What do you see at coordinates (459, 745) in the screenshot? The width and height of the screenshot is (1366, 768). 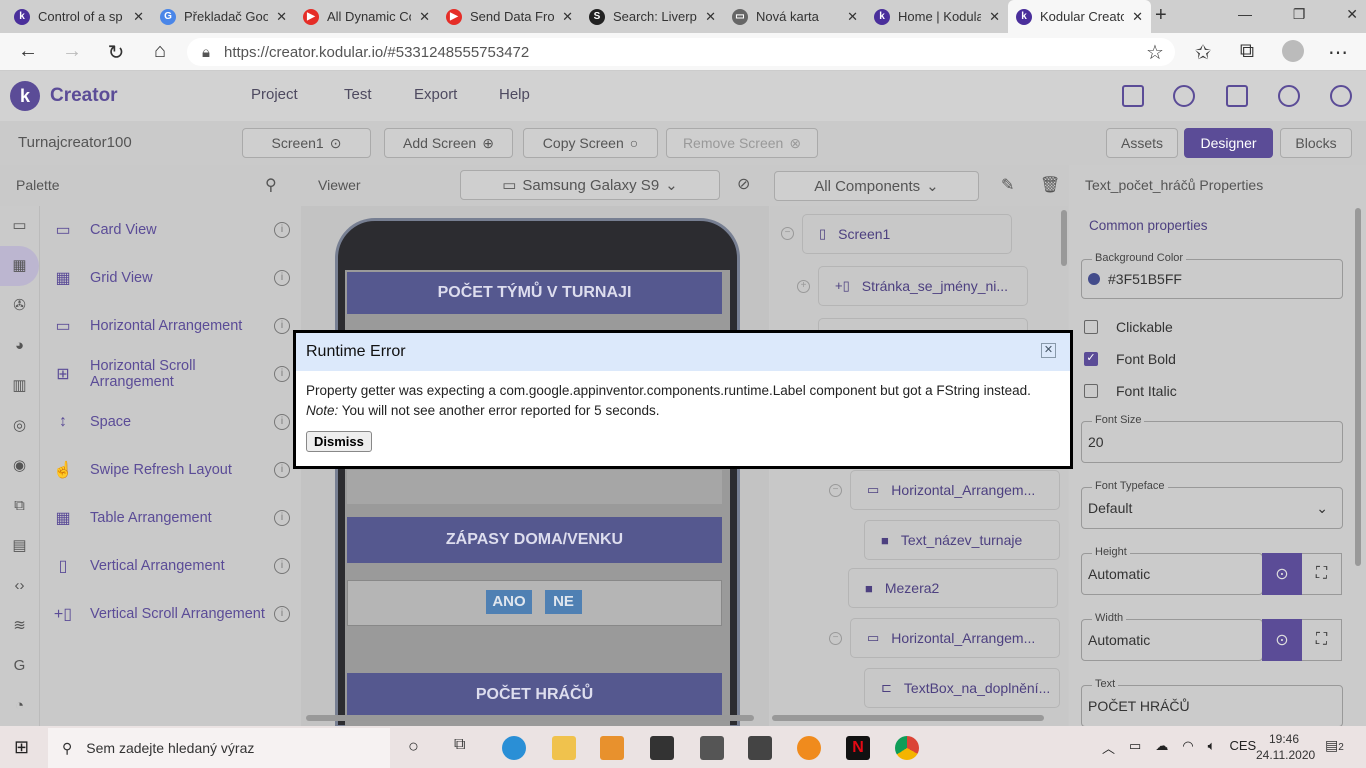 I see `task-view-icon: ⧉` at bounding box center [459, 745].